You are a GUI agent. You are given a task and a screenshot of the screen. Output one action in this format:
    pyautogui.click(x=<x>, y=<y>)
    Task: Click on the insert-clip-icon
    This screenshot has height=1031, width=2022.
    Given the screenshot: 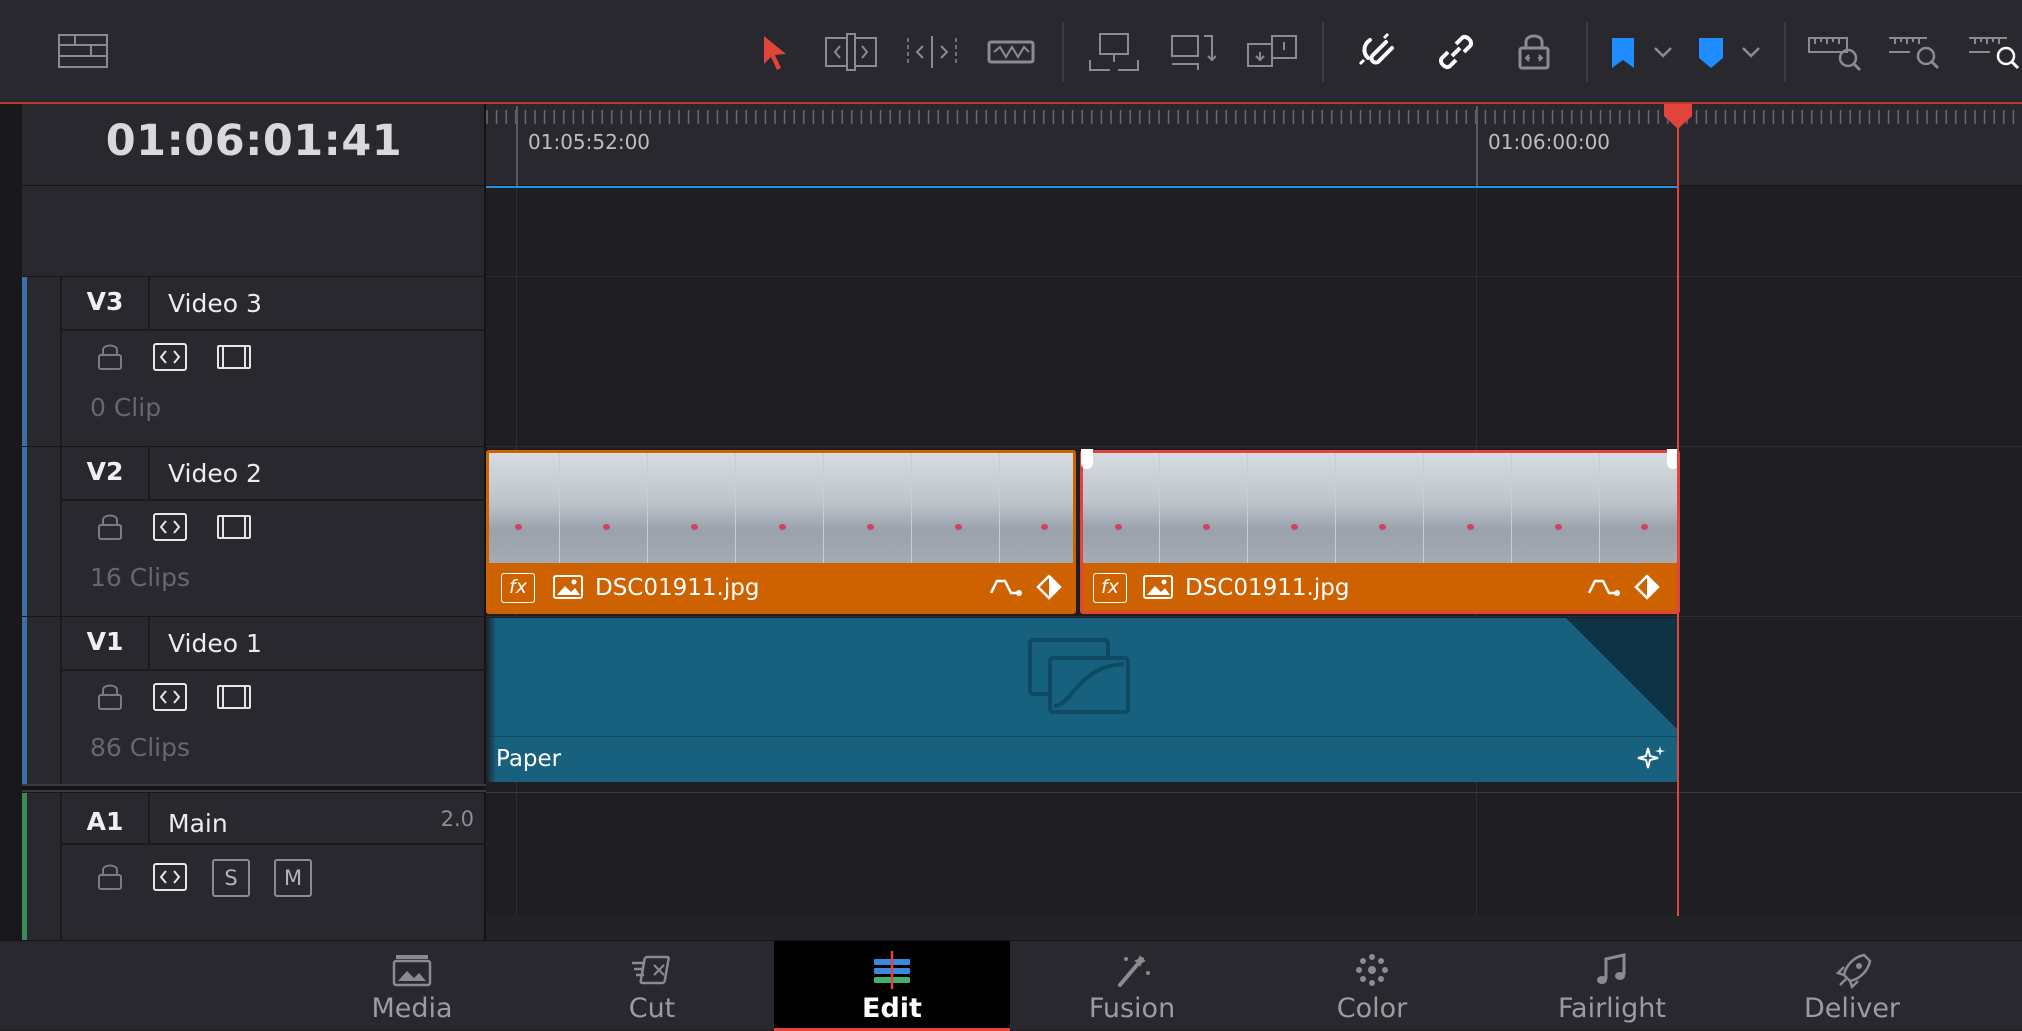 What is the action you would take?
    pyautogui.click(x=1114, y=52)
    